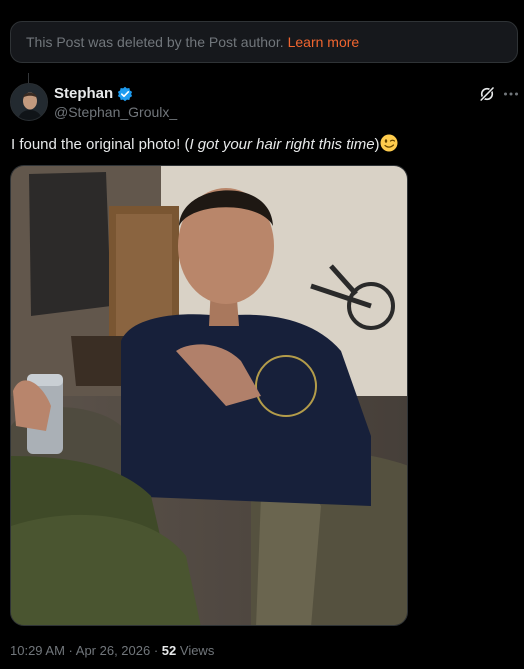  Describe the element at coordinates (37, 650) in the screenshot. I see `post-time: 10:29 AM` at that location.